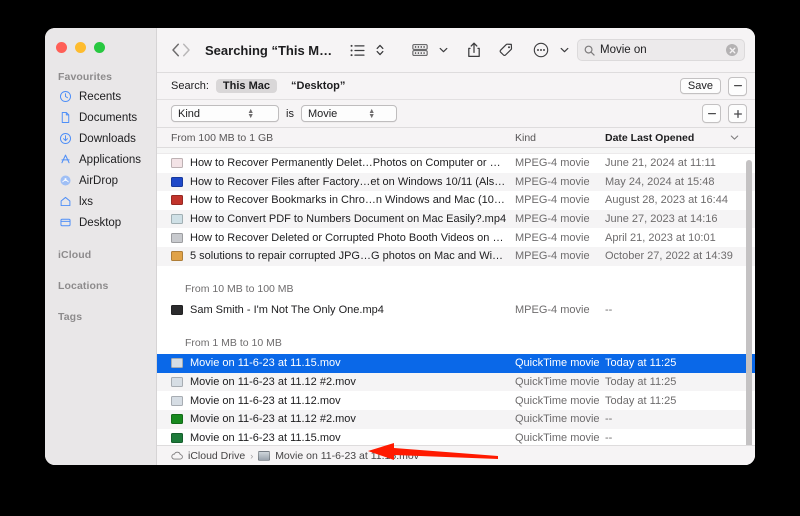 Image resolution: width=800 pixels, height=516 pixels. I want to click on sidebar-item-lxs-home: lxs, so click(100, 201).